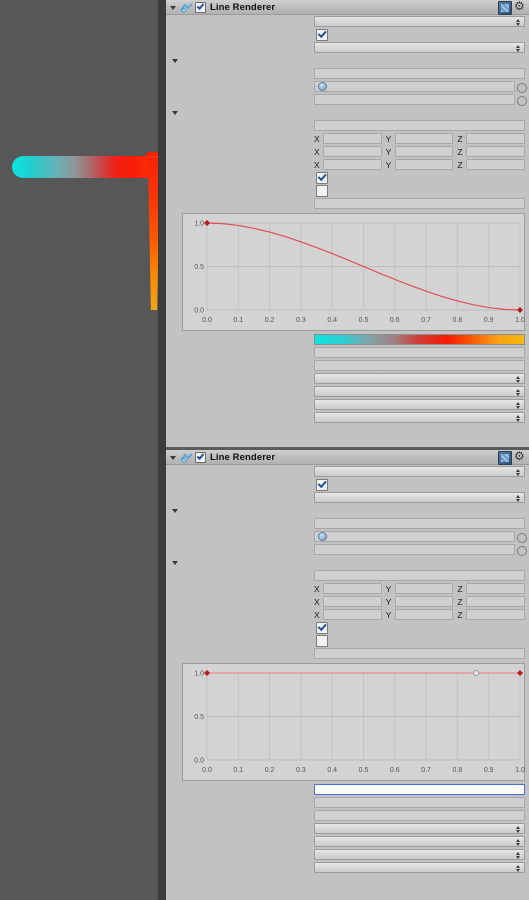 This screenshot has height=900, width=529. What do you see at coordinates (347, 7) in the screenshot?
I see `component-header-top: Line Renderer` at bounding box center [347, 7].